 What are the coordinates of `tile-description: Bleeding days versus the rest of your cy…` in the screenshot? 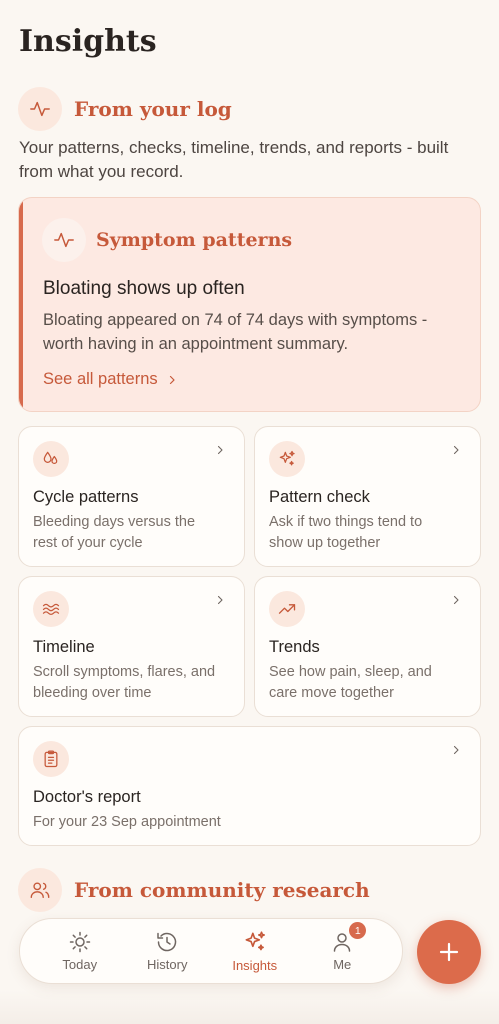 It's located at (114, 532).